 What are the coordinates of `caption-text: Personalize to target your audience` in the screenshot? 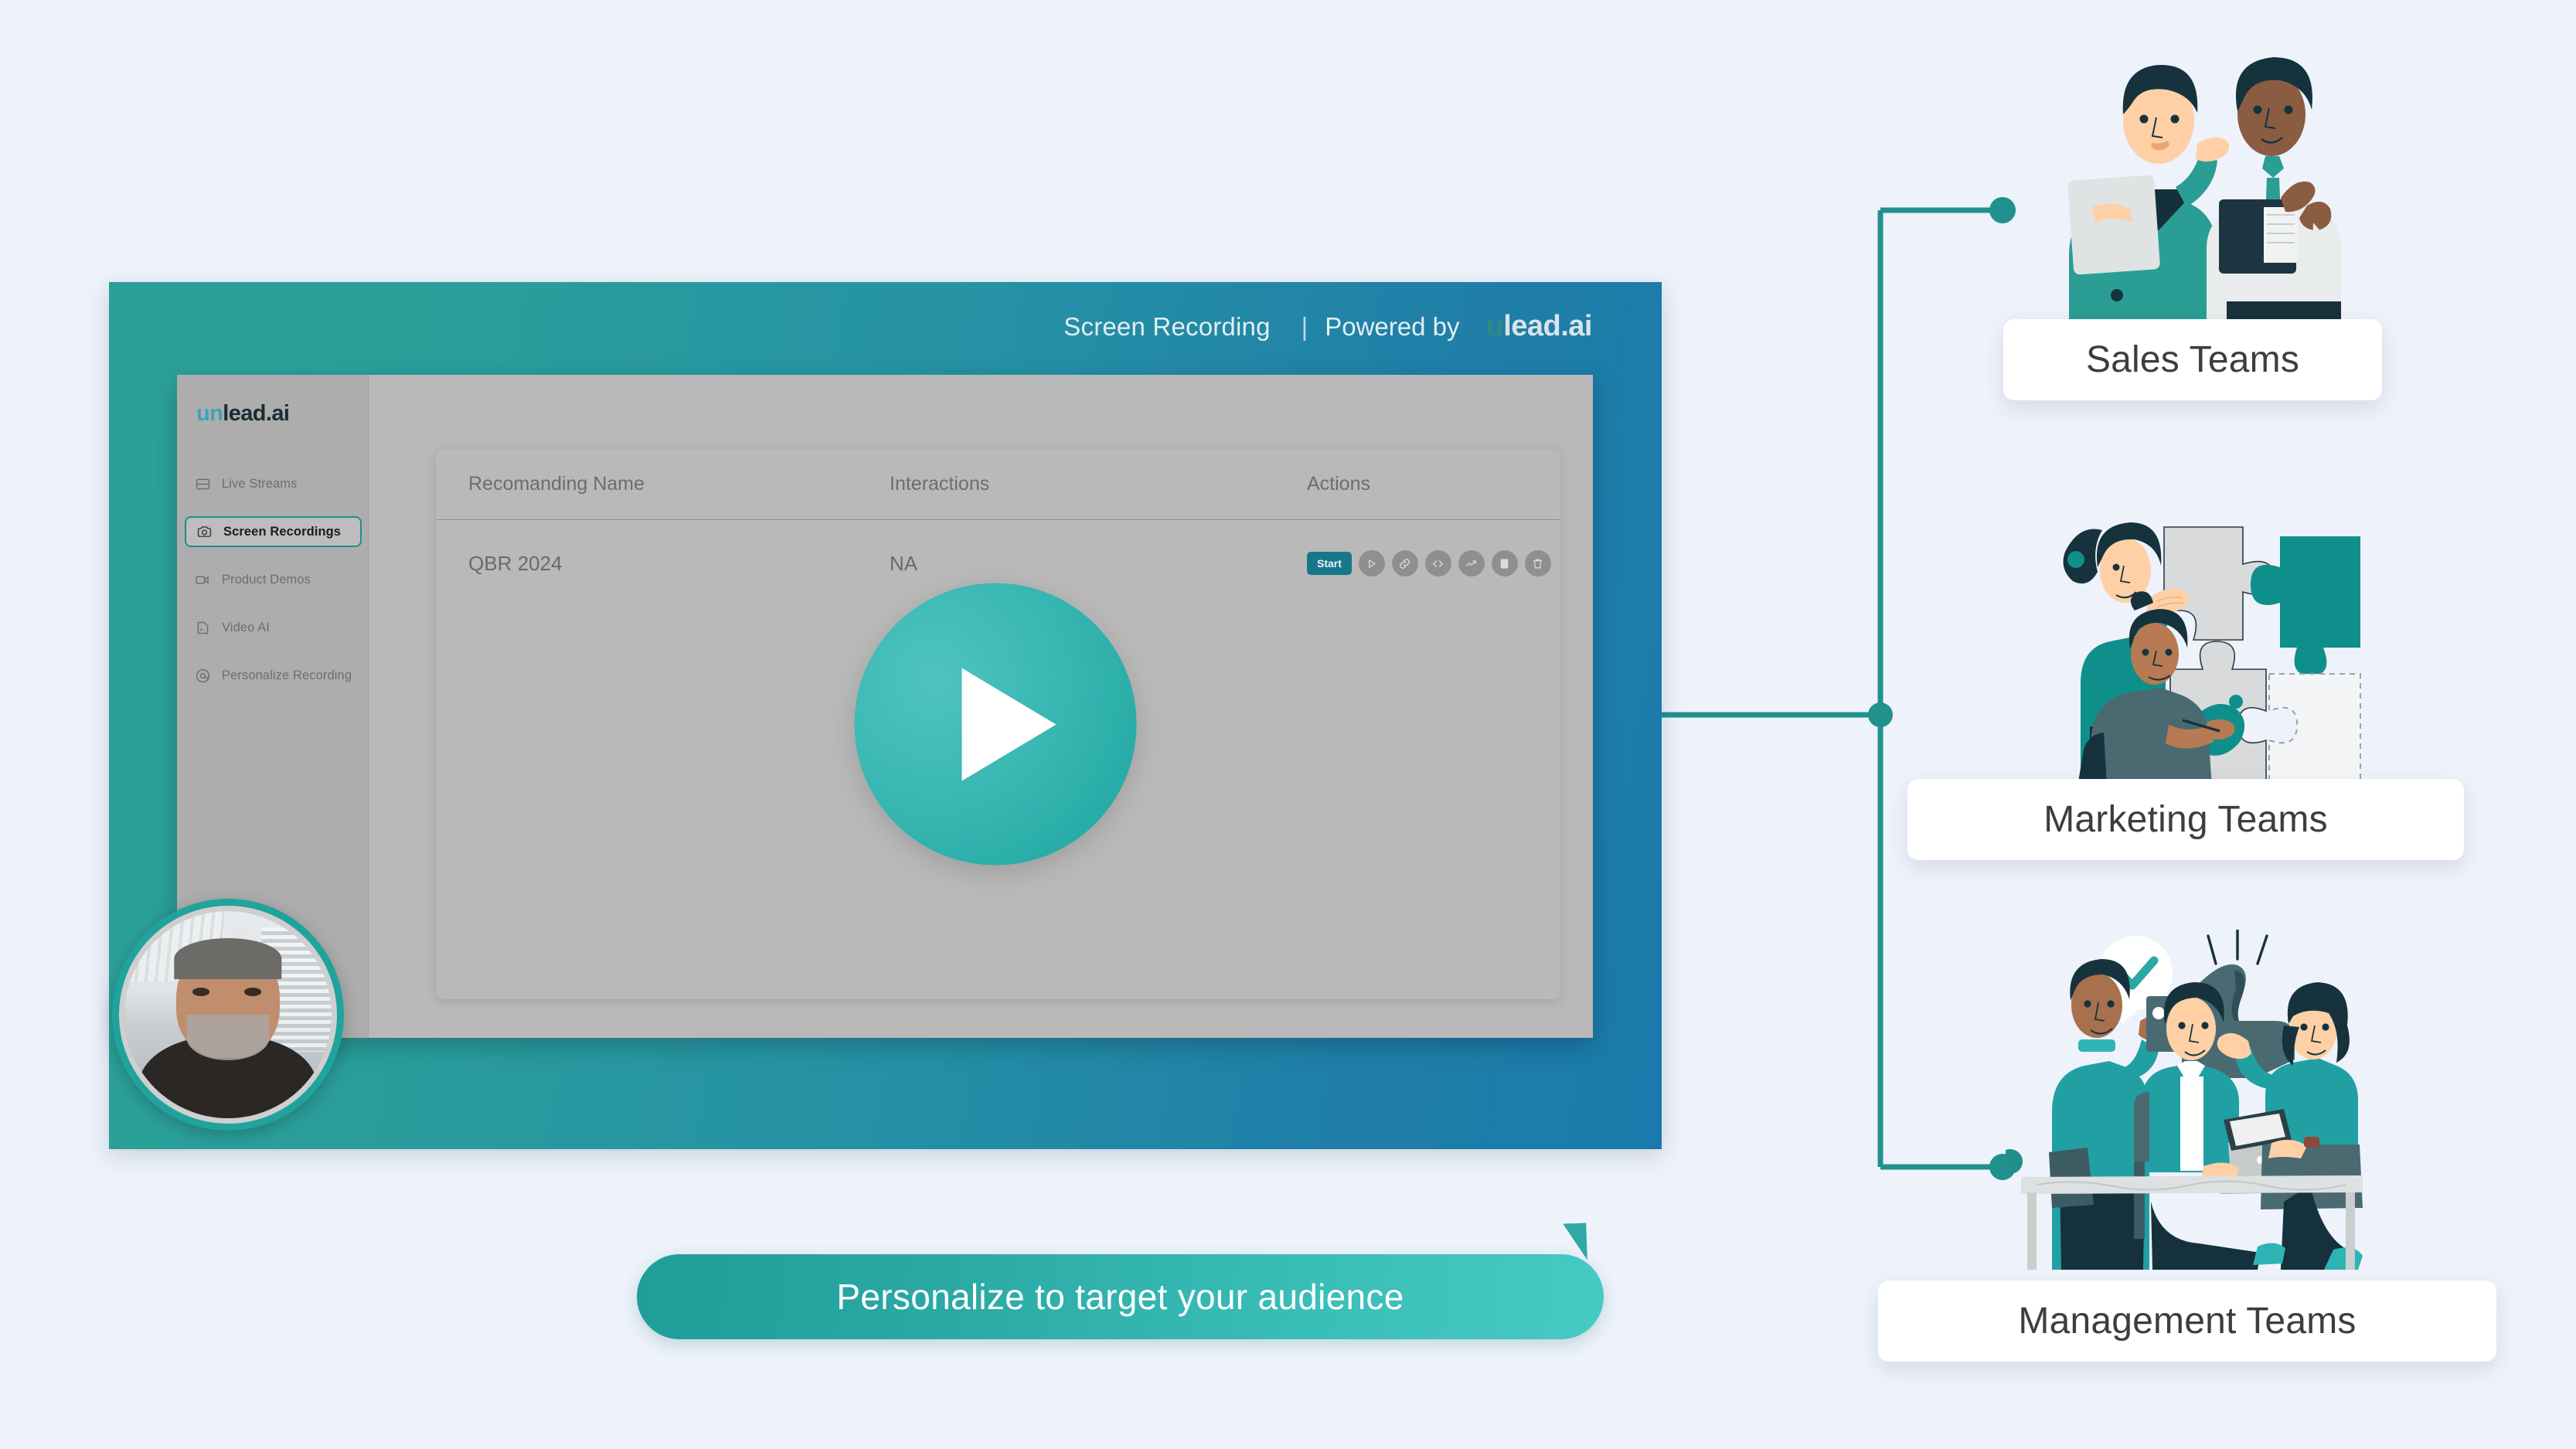 It's located at (1120, 1297).